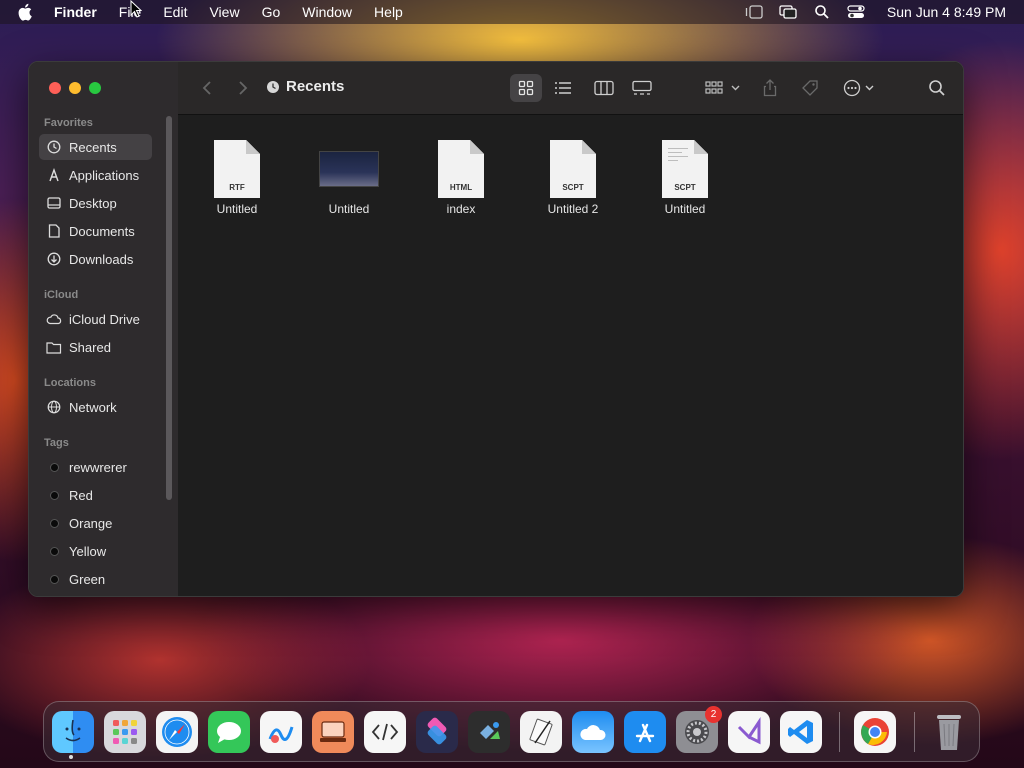 The height and width of the screenshot is (768, 1024). I want to click on sidebar-item-desktop: Desktop, so click(95, 203).